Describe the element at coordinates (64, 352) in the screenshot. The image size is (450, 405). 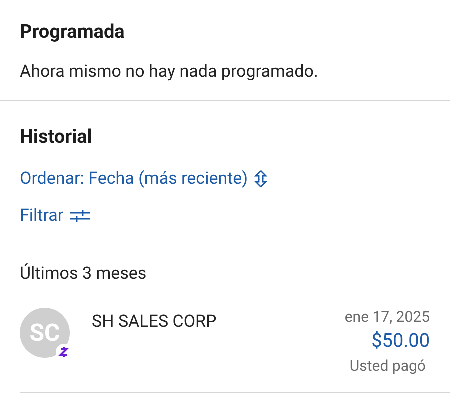
I see `payment-badge-icon` at that location.